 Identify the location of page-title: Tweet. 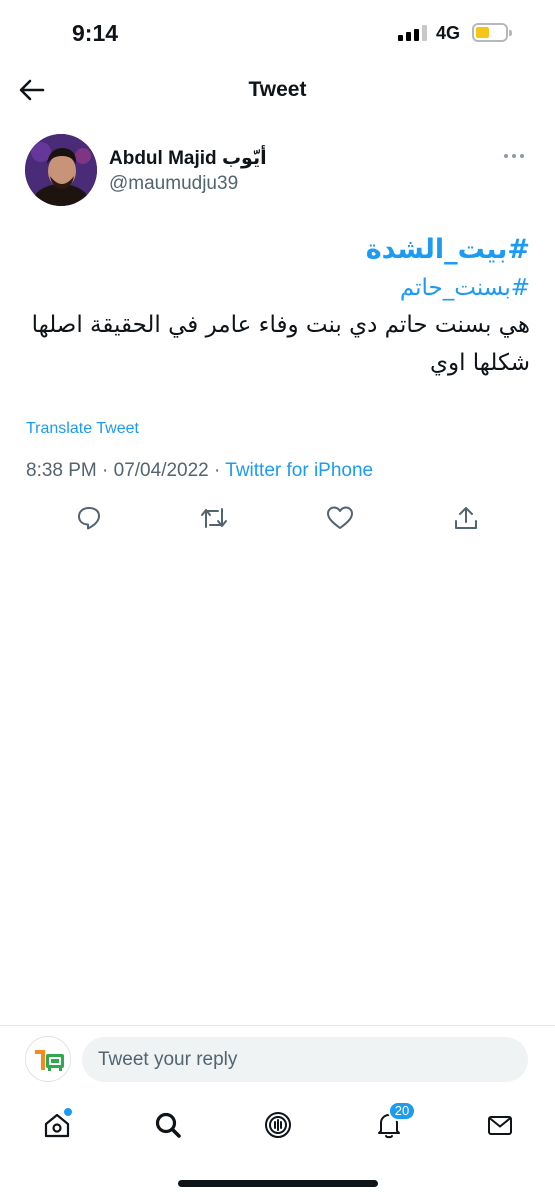
(277, 89).